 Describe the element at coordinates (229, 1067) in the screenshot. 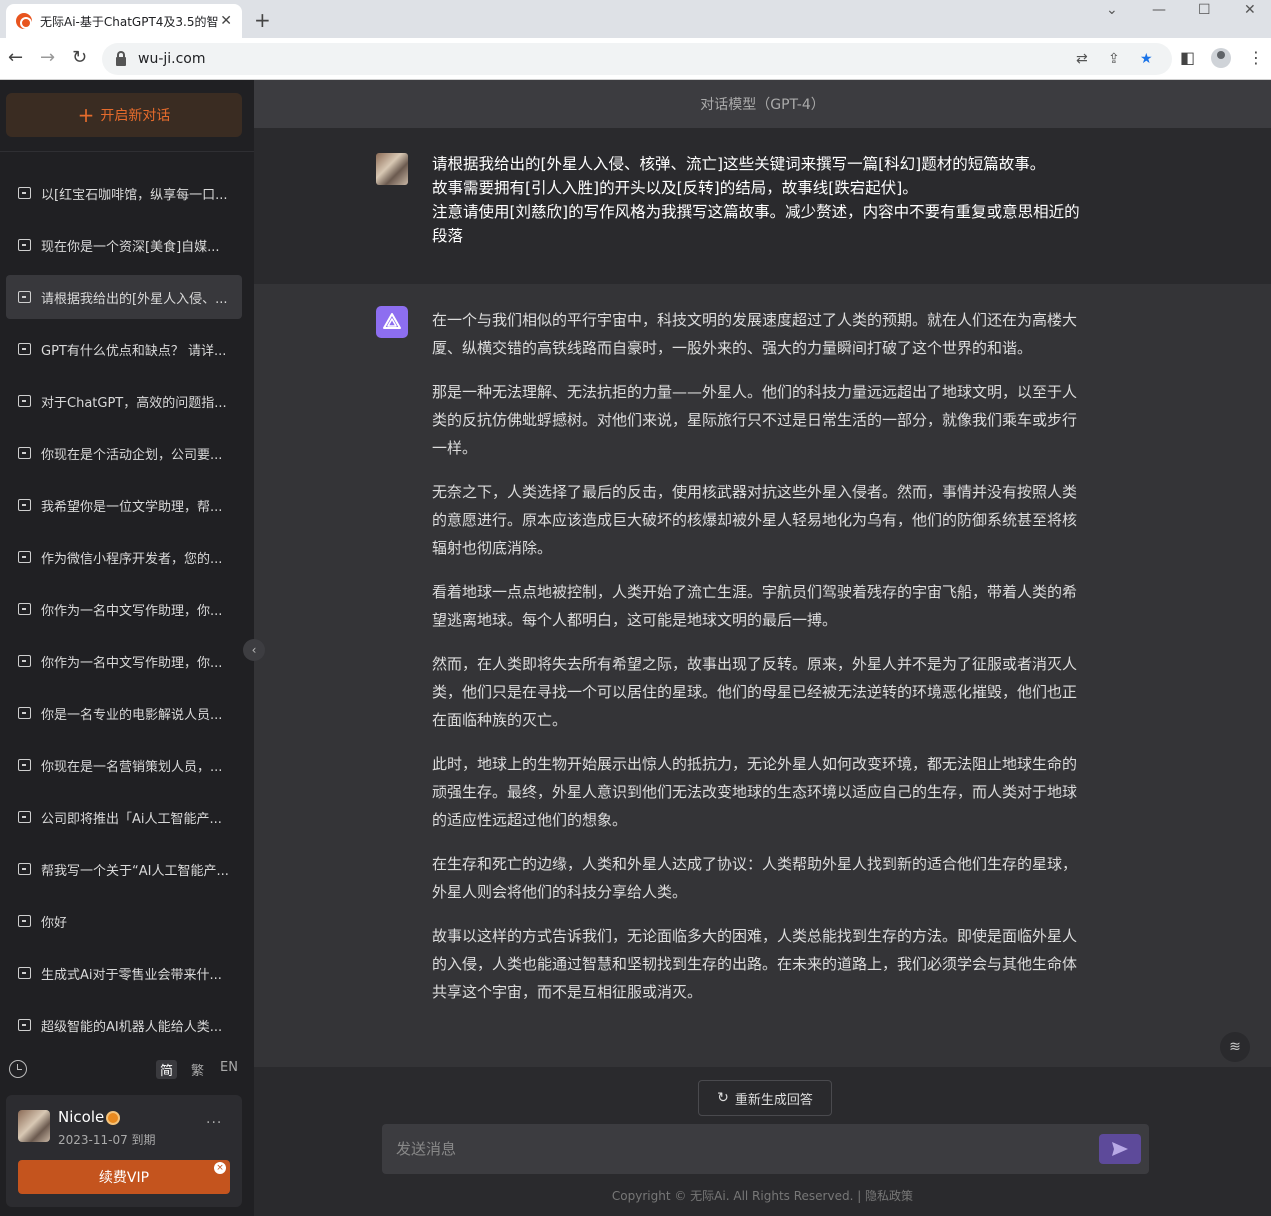

I see `lang-english-button: EN` at that location.